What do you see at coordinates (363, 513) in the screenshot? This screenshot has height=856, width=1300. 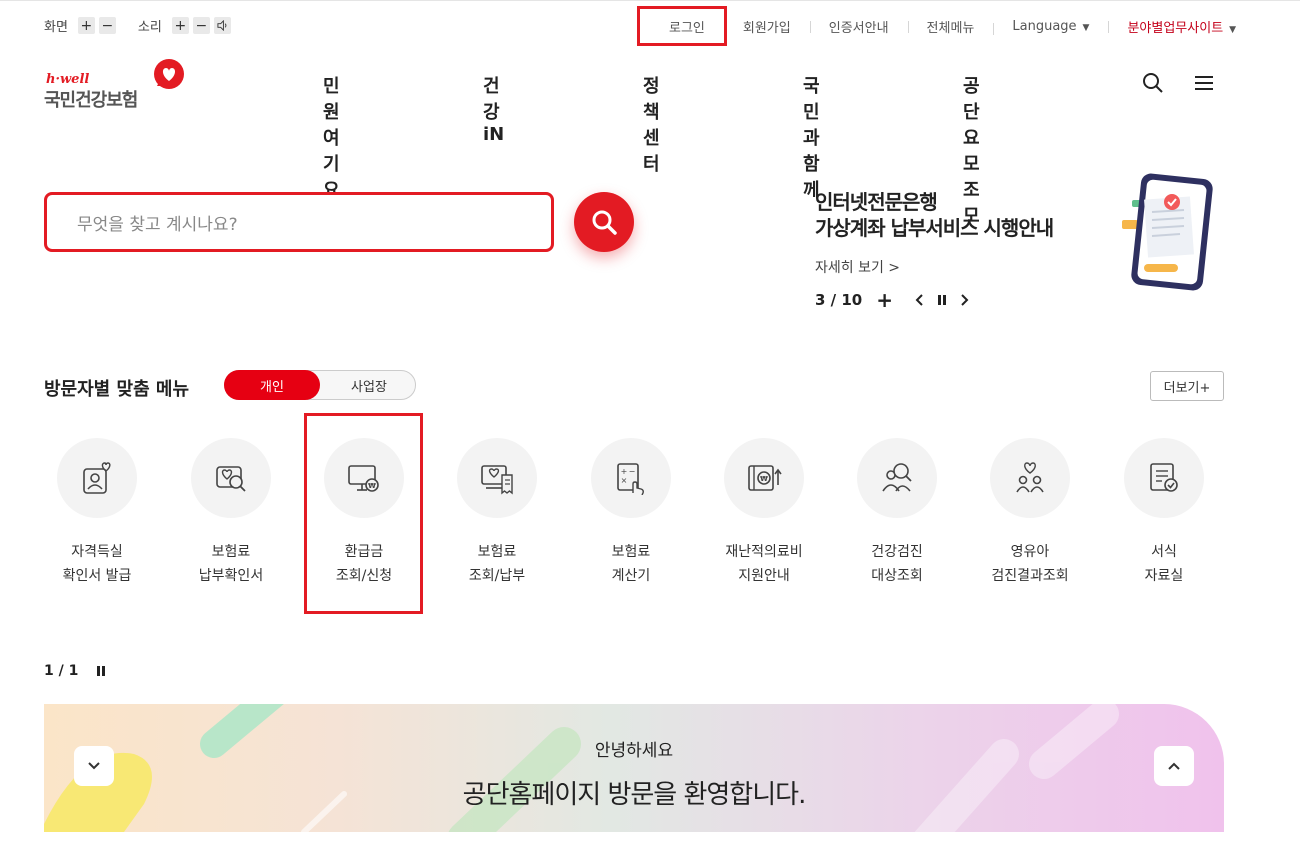 I see `refund-highlight-box` at bounding box center [363, 513].